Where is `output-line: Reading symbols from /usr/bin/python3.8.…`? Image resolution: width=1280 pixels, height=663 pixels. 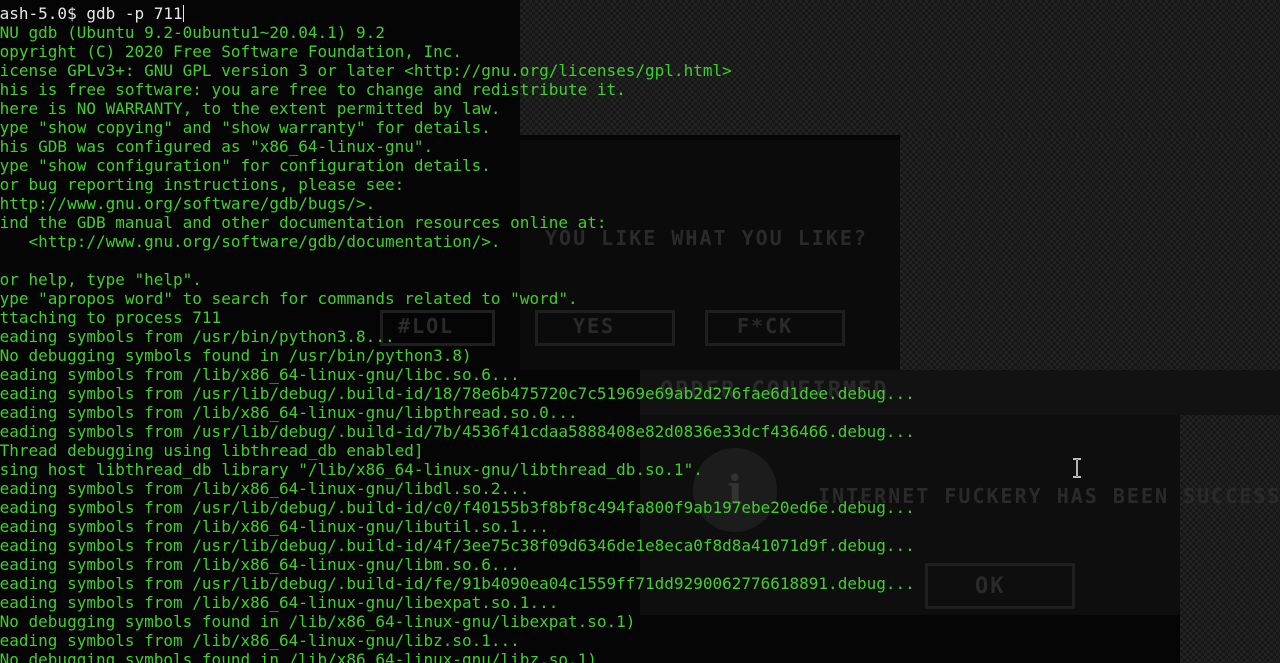 output-line: Reading symbols from /usr/bin/python3.8.… is located at coordinates (197, 336).